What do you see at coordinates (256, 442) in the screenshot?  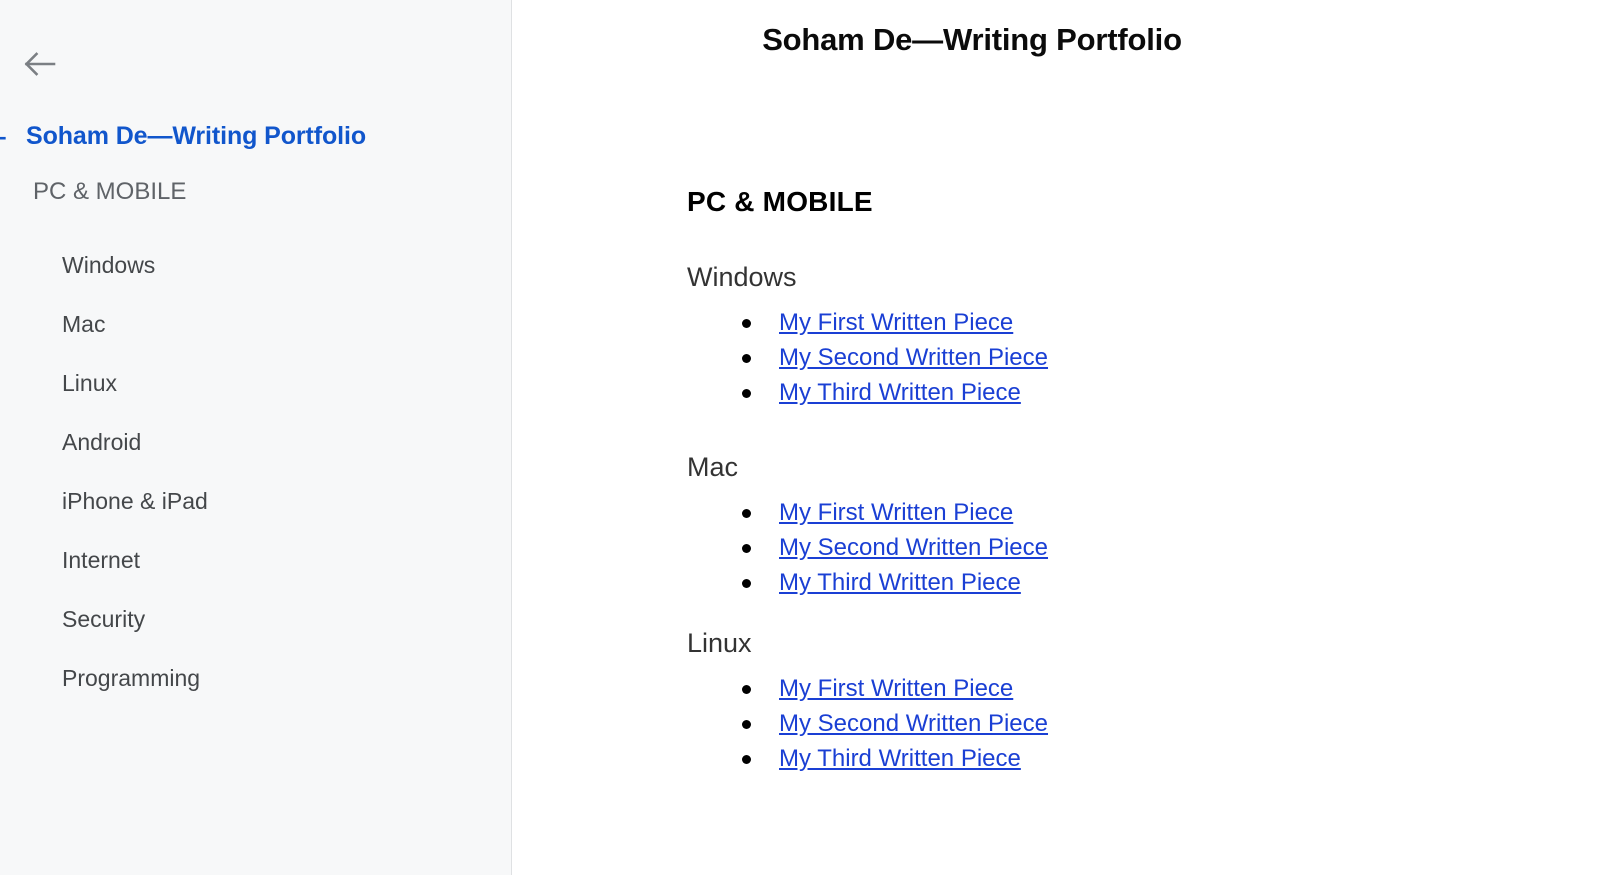 I see `sidebar-item-android: Android` at bounding box center [256, 442].